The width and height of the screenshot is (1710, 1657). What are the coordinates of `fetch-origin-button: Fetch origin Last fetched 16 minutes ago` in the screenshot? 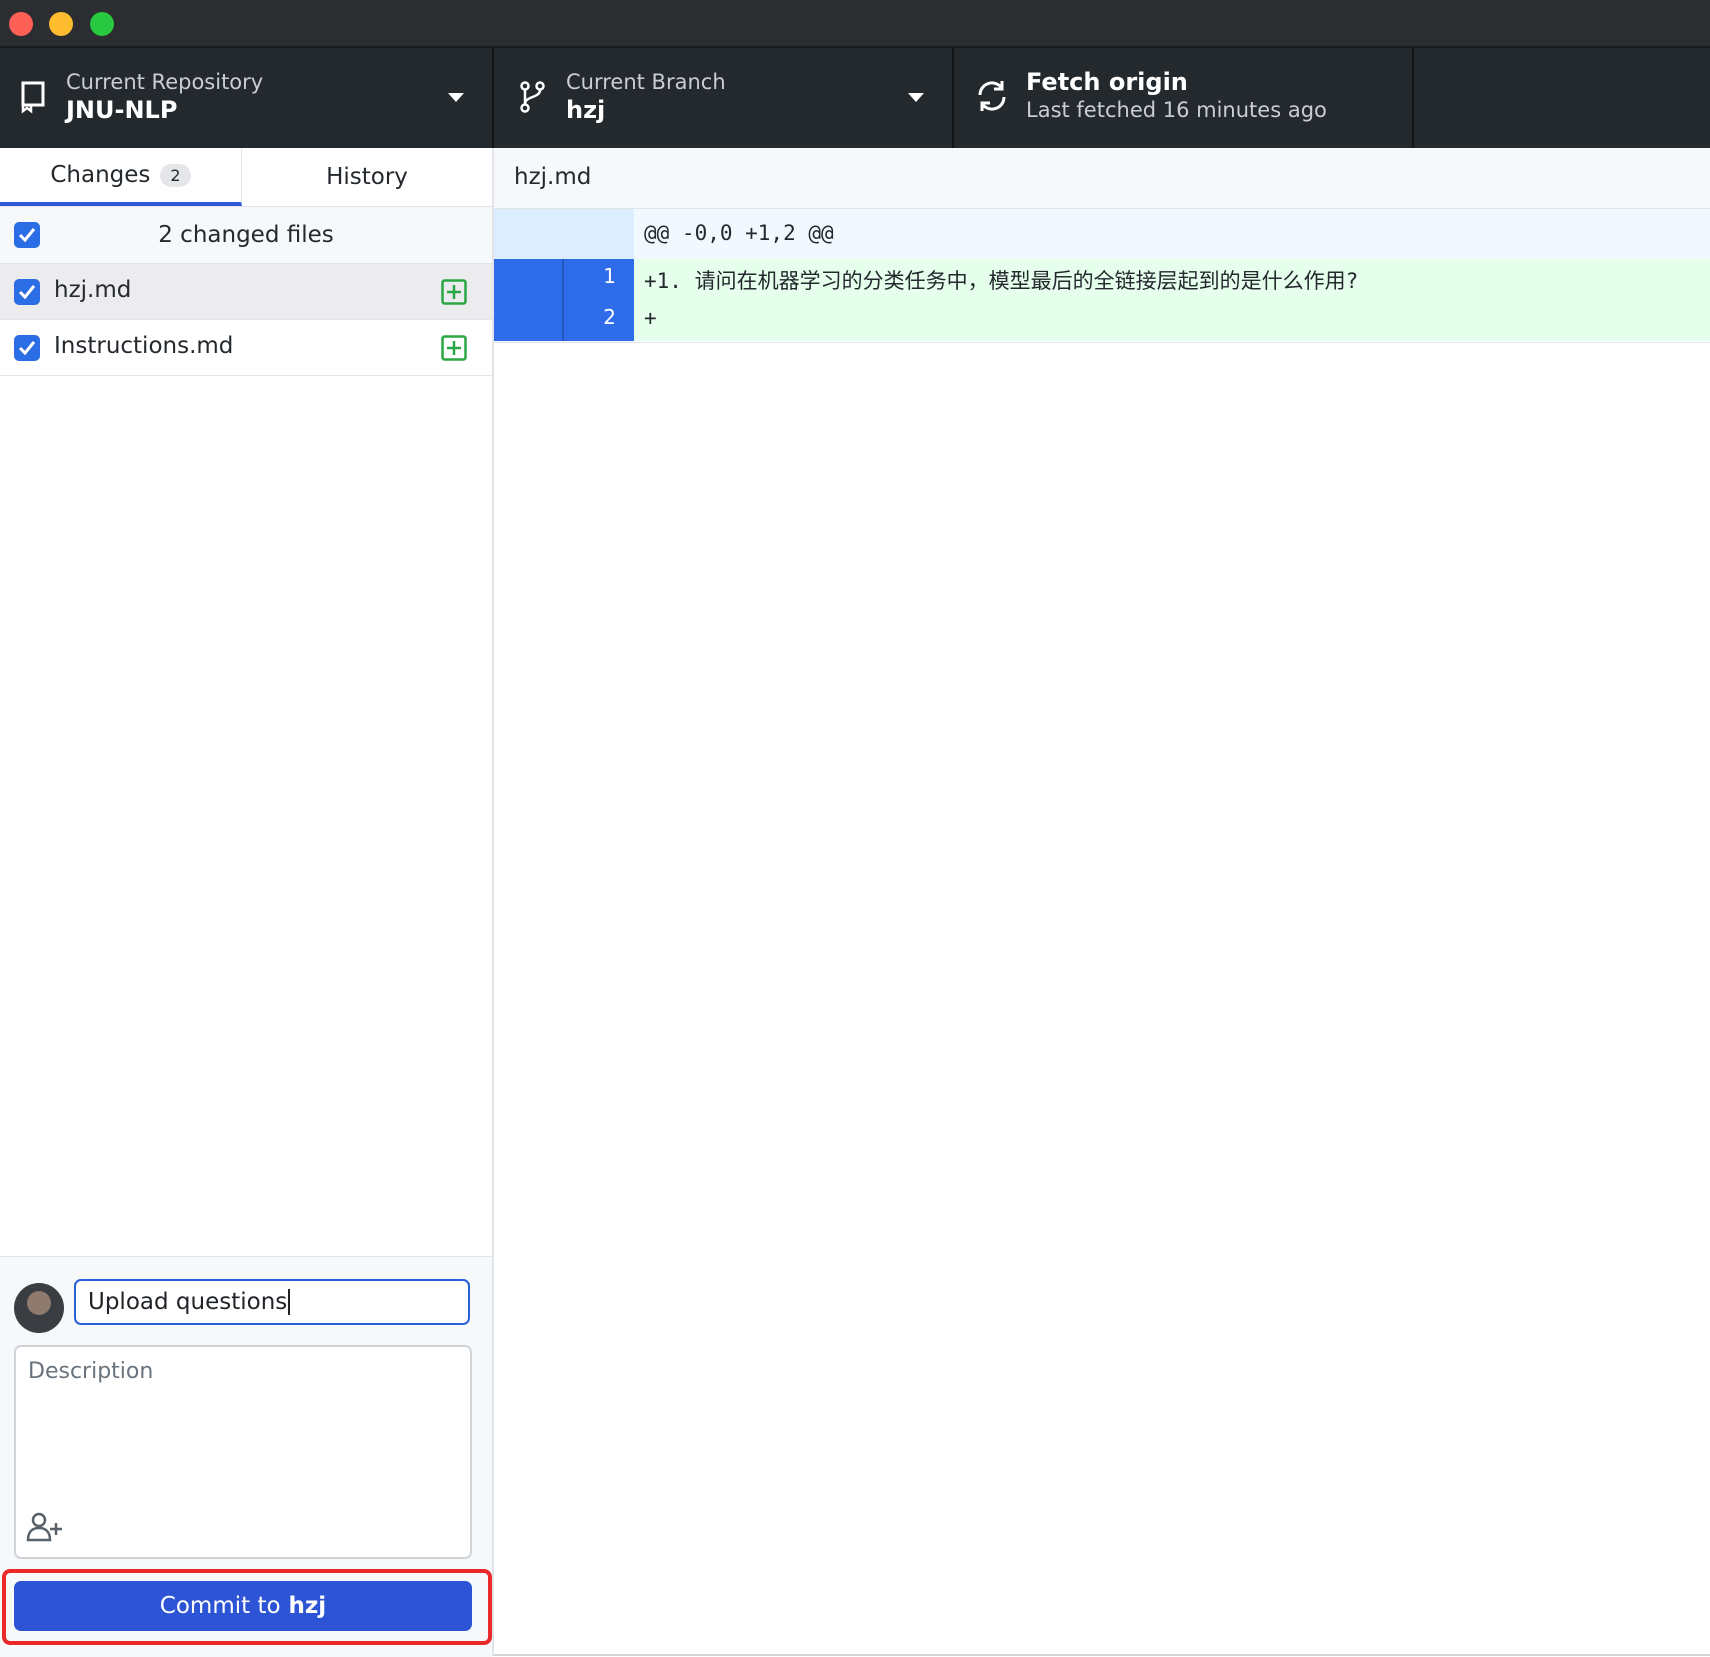 It's located at (1184, 98).